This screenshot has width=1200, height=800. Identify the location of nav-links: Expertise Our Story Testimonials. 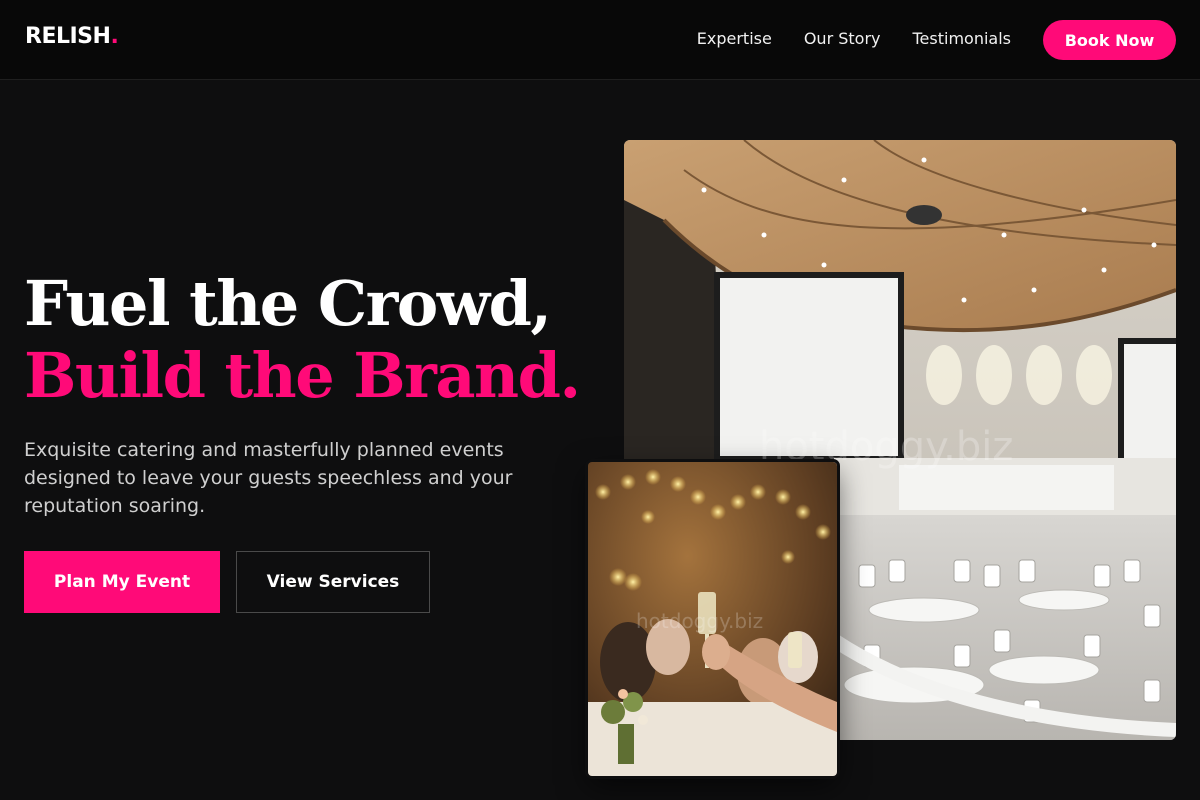
(854, 38).